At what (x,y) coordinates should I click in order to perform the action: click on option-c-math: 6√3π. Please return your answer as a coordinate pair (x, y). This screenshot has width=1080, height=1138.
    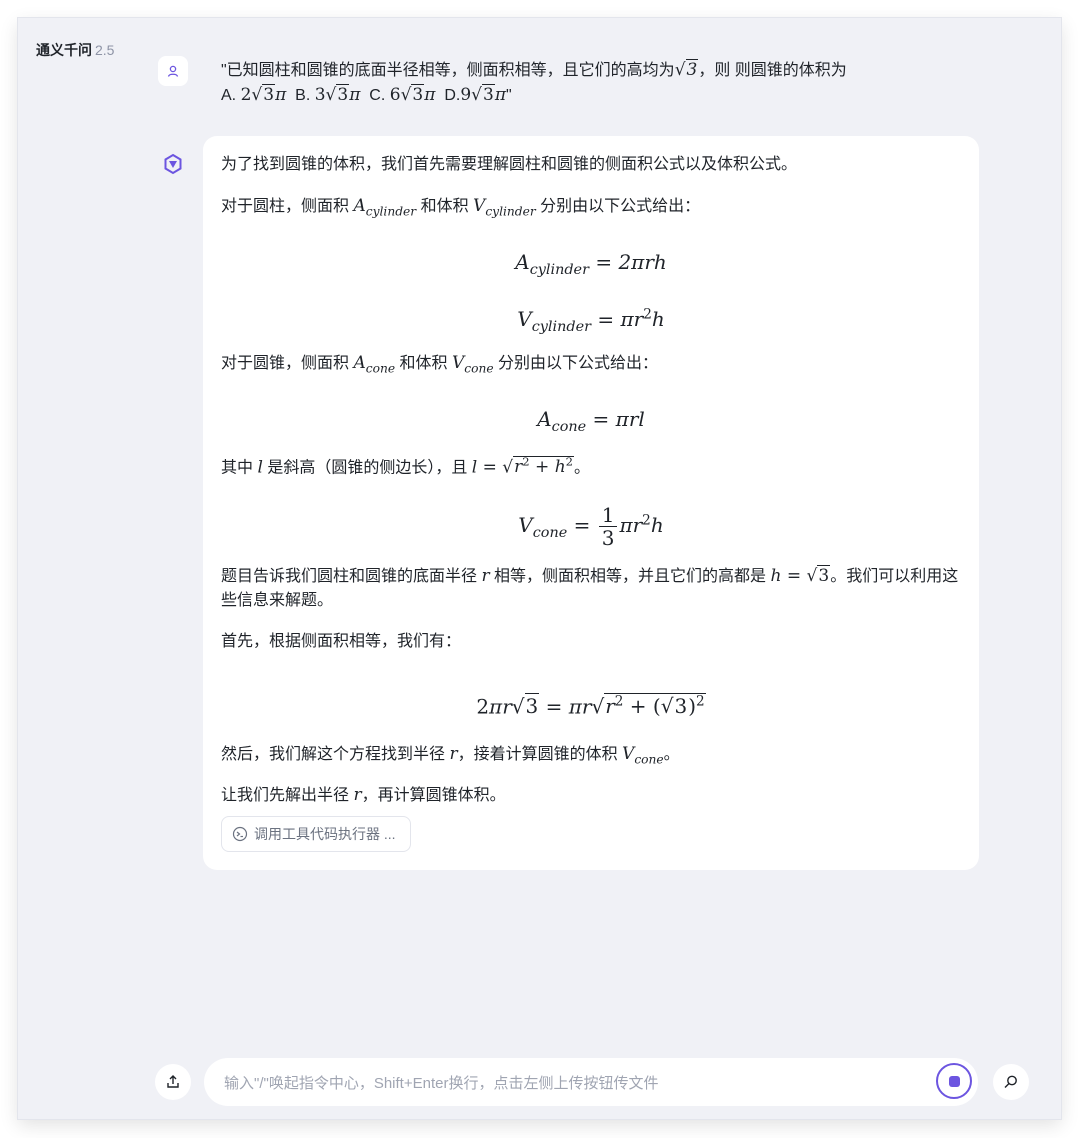
    Looking at the image, I should click on (412, 94).